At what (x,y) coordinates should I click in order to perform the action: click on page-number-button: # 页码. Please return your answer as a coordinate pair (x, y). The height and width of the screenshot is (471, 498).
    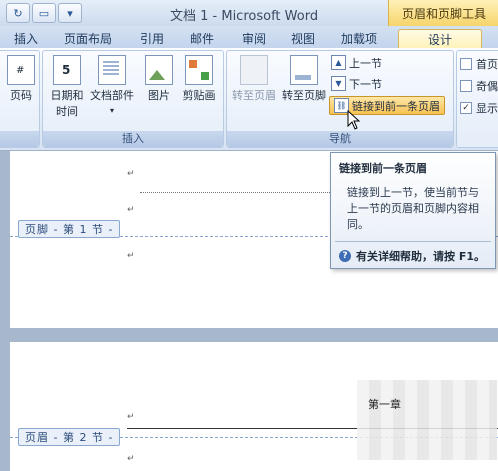
    Looking at the image, I should click on (21, 79).